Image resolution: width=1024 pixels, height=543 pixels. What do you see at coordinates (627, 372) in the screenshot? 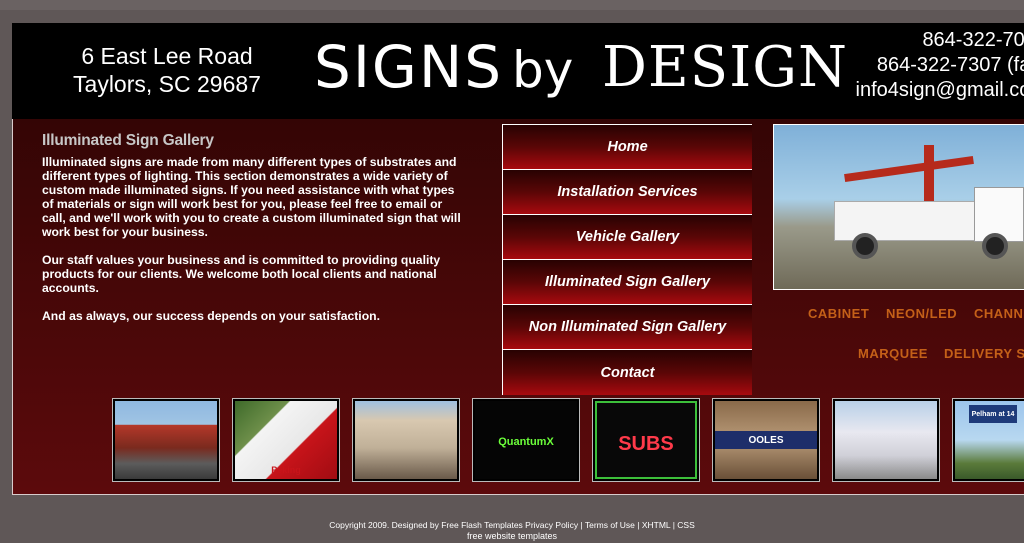
I see `nav-contact: Contact` at bounding box center [627, 372].